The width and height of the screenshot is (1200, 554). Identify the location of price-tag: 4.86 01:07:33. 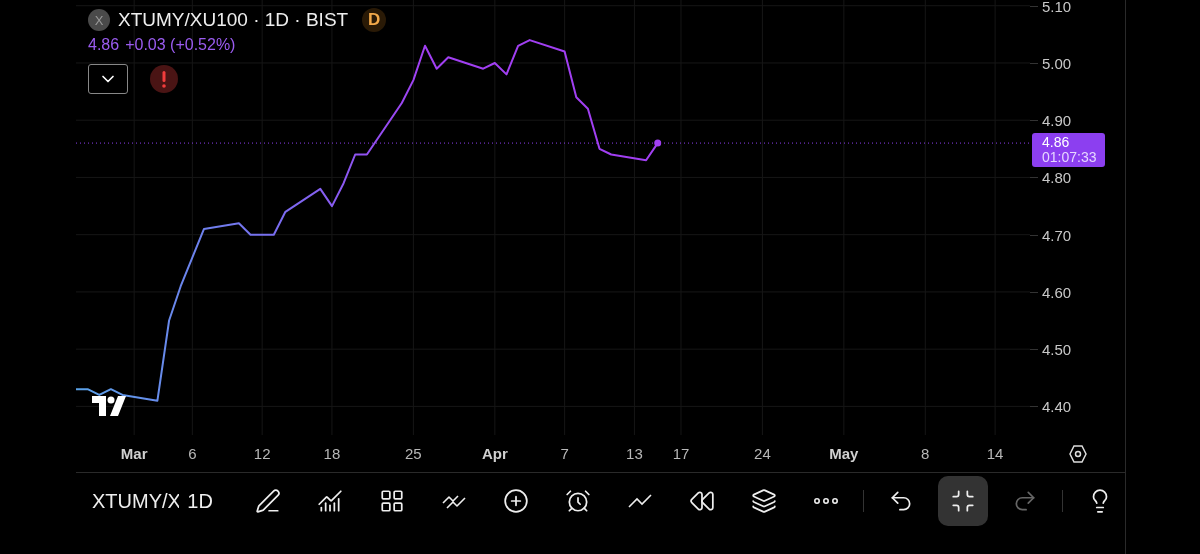
(1068, 150).